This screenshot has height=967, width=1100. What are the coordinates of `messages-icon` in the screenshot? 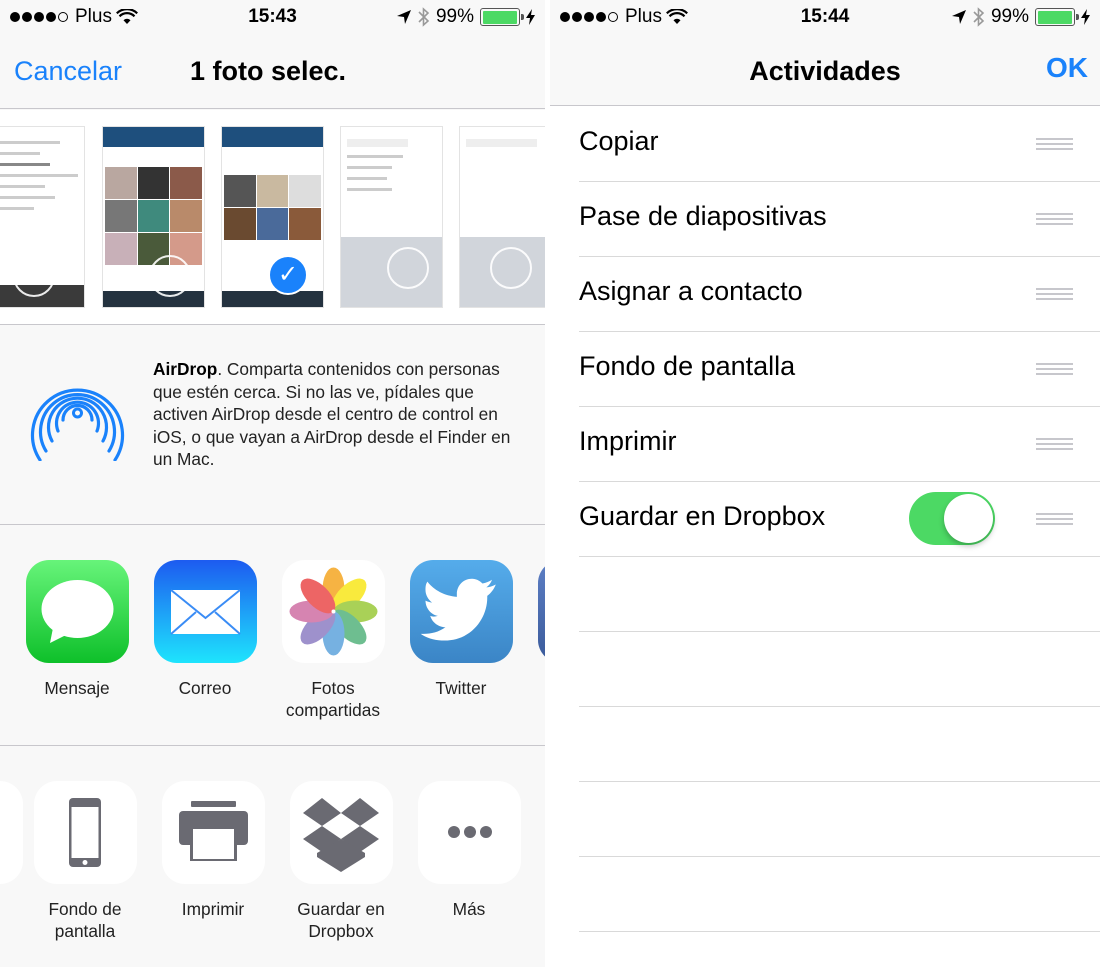 It's located at (77, 611).